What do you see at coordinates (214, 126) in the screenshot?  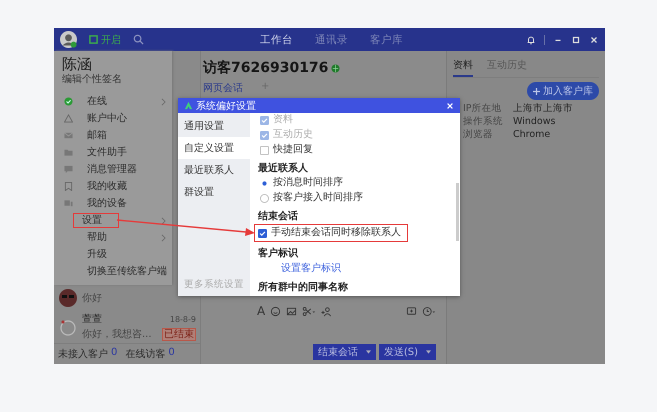 I see `settings-nav-item: 通用设置` at bounding box center [214, 126].